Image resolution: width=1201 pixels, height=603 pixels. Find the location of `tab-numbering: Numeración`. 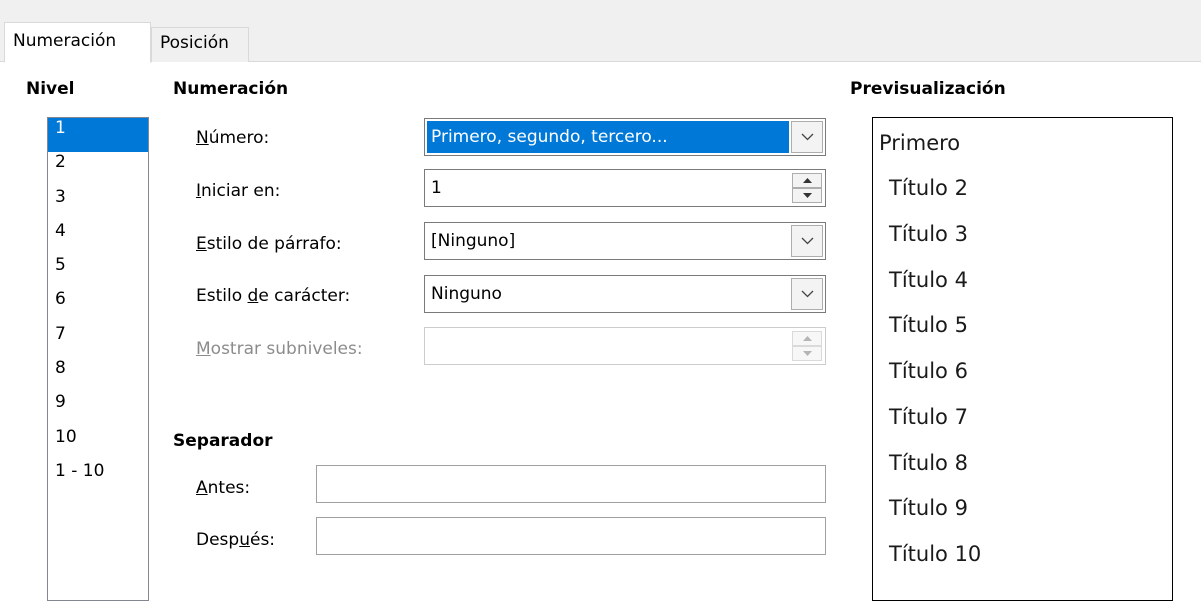

tab-numbering: Numeración is located at coordinates (77, 42).